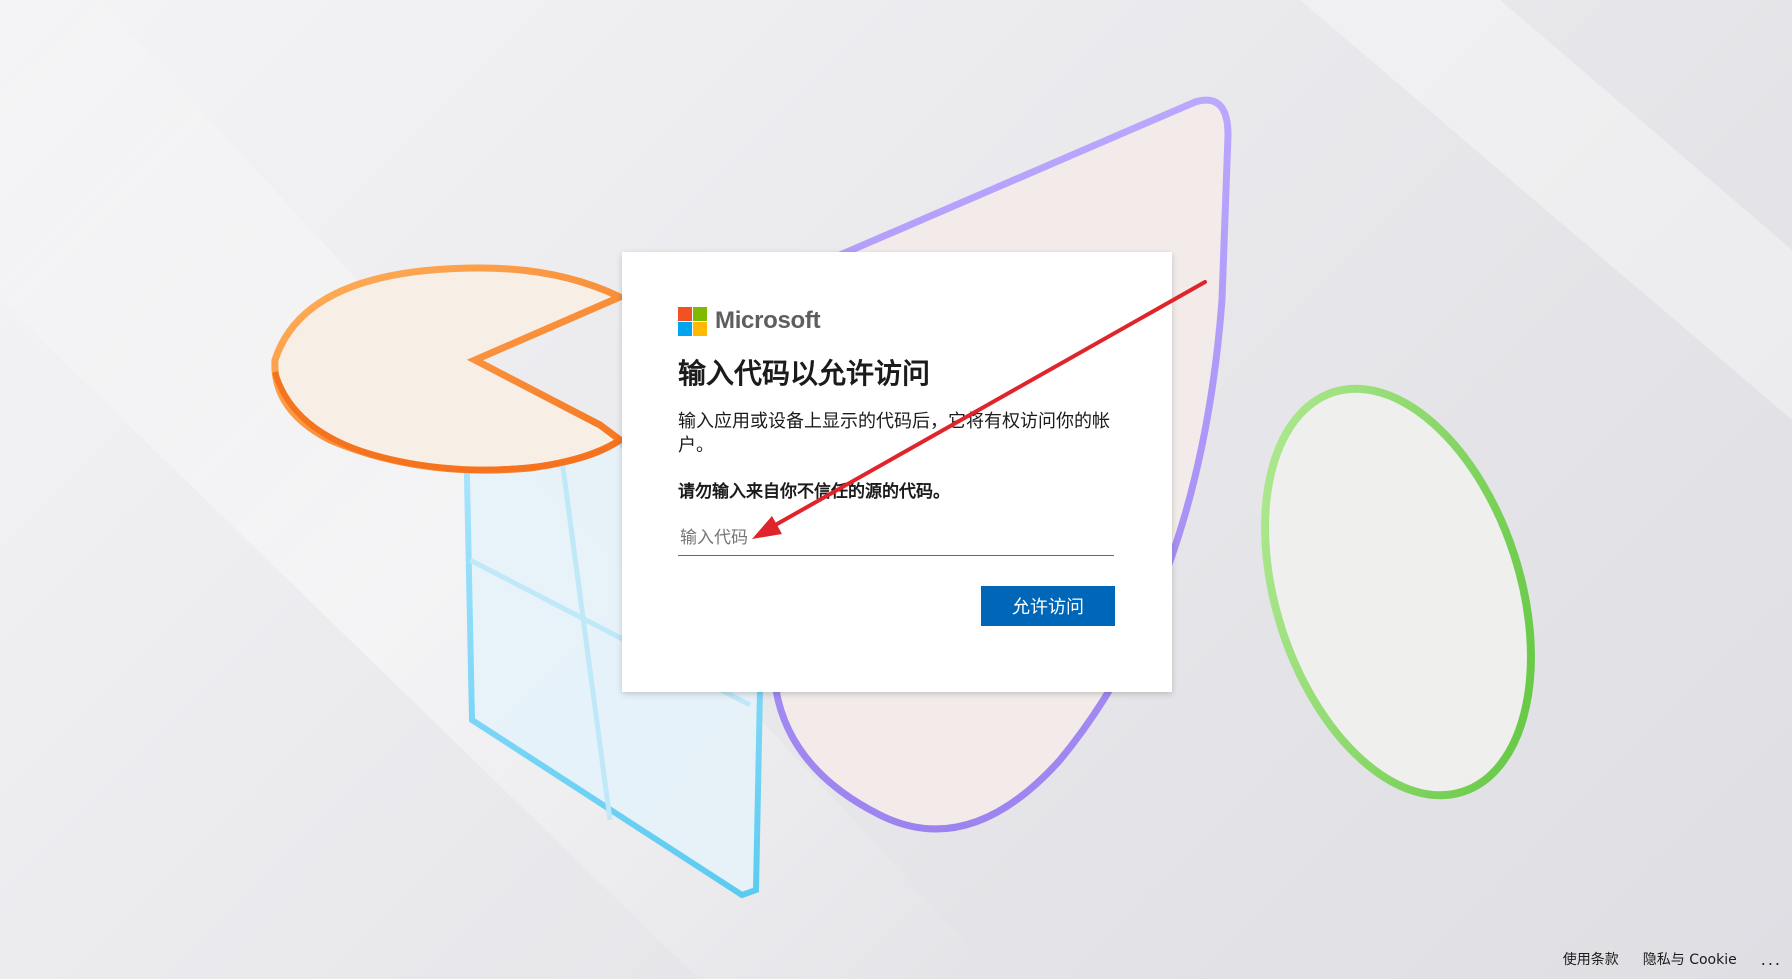 The image size is (1792, 979). What do you see at coordinates (814, 492) in the screenshot?
I see `security-warning: 请勿输入来自你不信任的源的代码。` at bounding box center [814, 492].